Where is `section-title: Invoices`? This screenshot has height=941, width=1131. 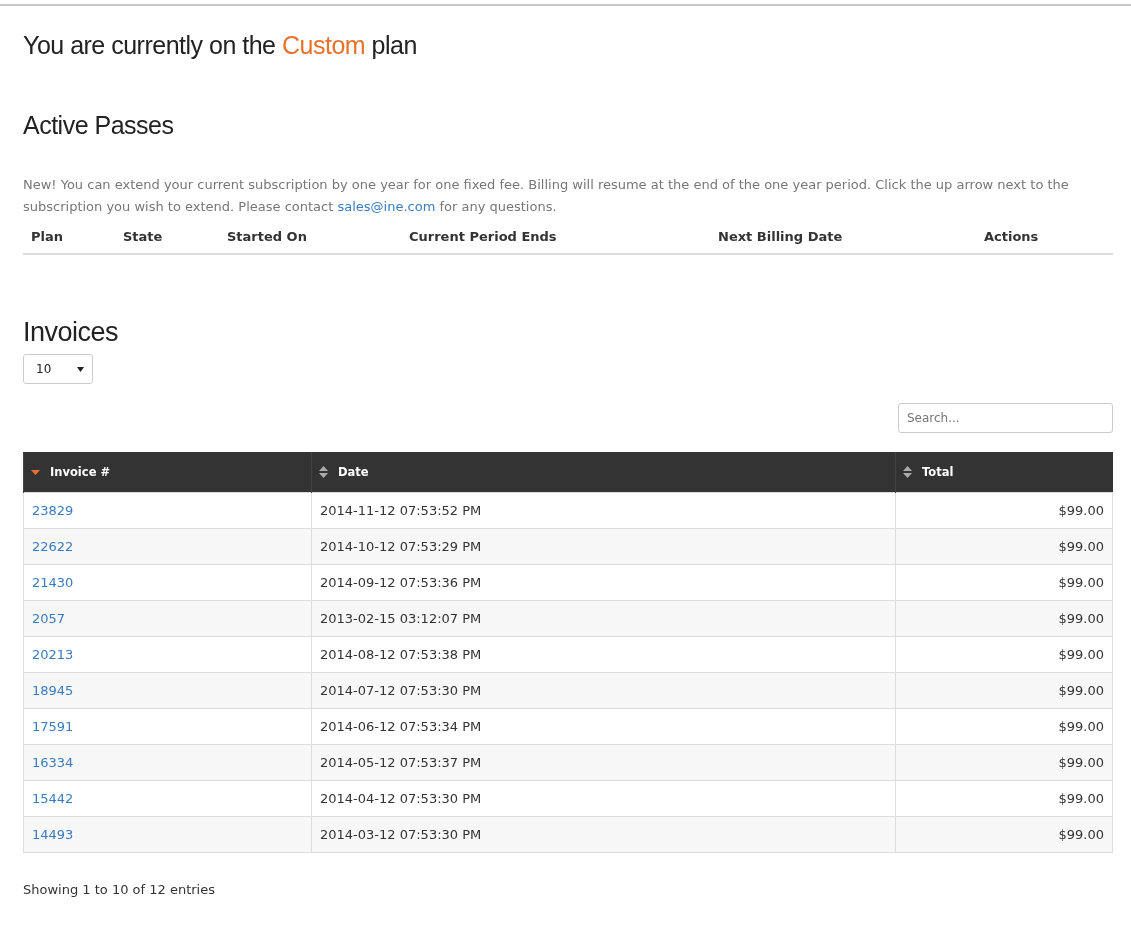 section-title: Invoices is located at coordinates (71, 332).